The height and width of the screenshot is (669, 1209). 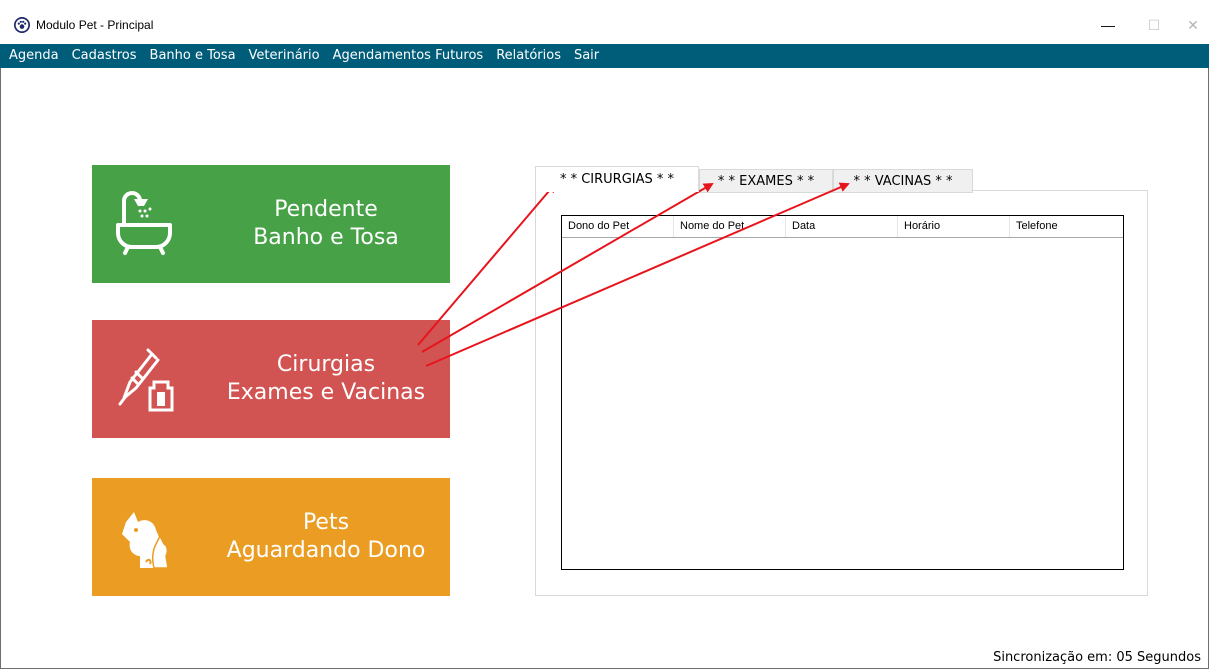 I want to click on menu-item-agenda: Agenda, so click(x=33, y=56).